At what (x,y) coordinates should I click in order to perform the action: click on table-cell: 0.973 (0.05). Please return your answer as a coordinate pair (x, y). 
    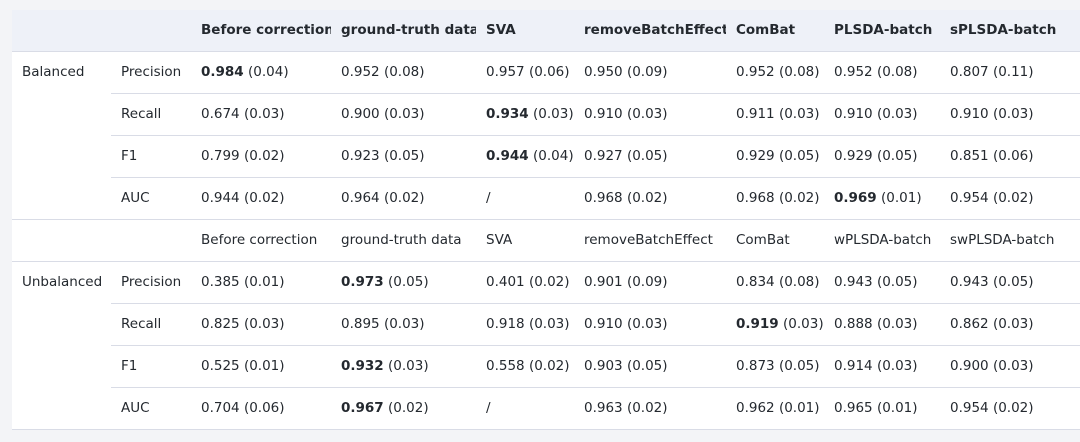
    Looking at the image, I should click on (403, 282).